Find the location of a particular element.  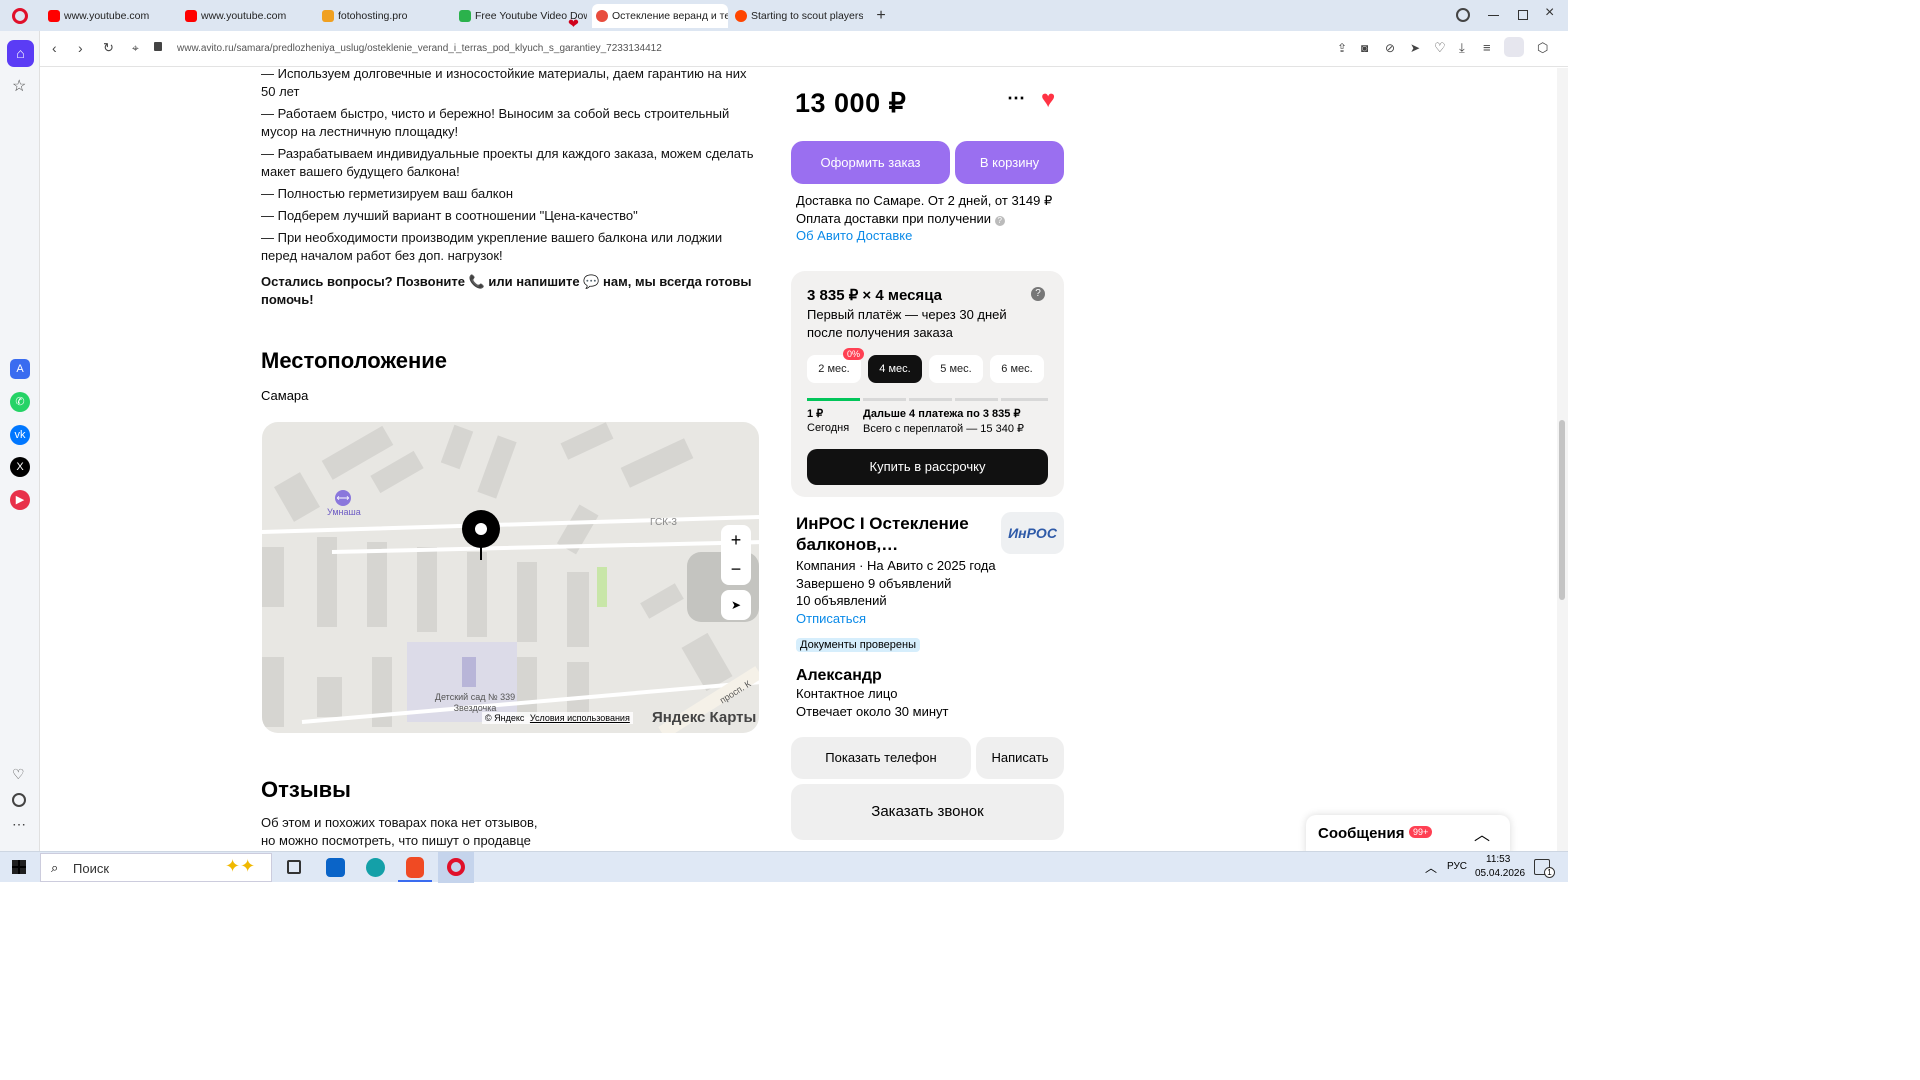

term-option-6: 6 мес. is located at coordinates (1017, 369).